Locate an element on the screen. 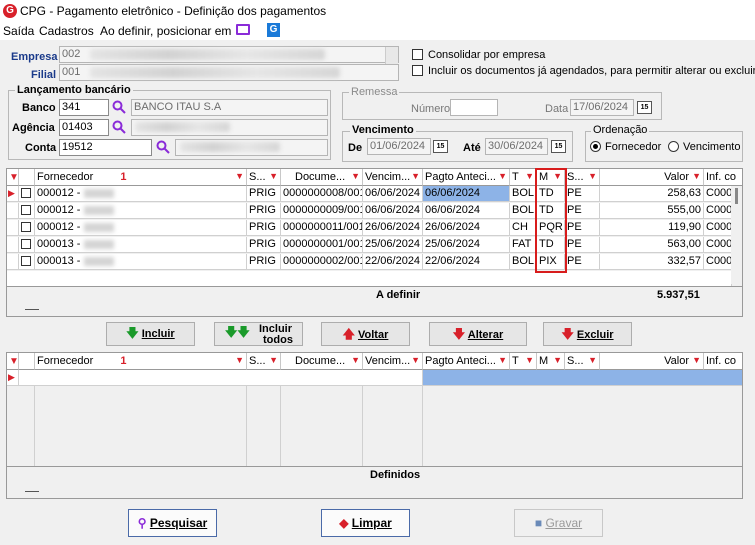  grid-bottom-scroll-handle is located at coordinates (32, 491).